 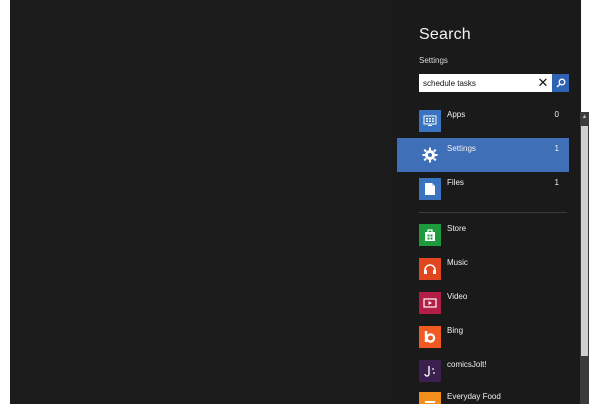 I want to click on clear-search-button: ✕, so click(x=543, y=83).